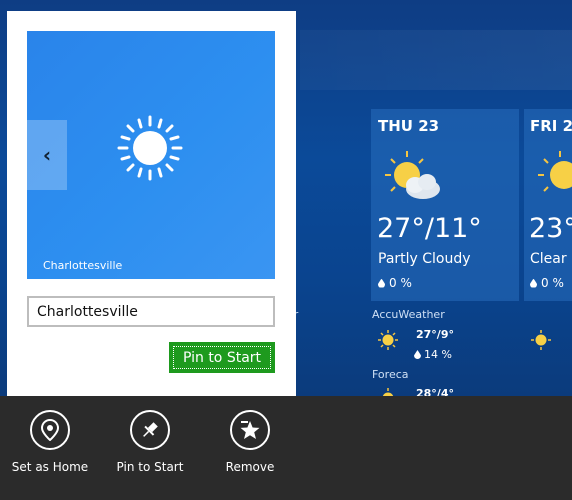 This screenshot has width=572, height=500. What do you see at coordinates (151, 311) in the screenshot?
I see `tile-name-input` at bounding box center [151, 311].